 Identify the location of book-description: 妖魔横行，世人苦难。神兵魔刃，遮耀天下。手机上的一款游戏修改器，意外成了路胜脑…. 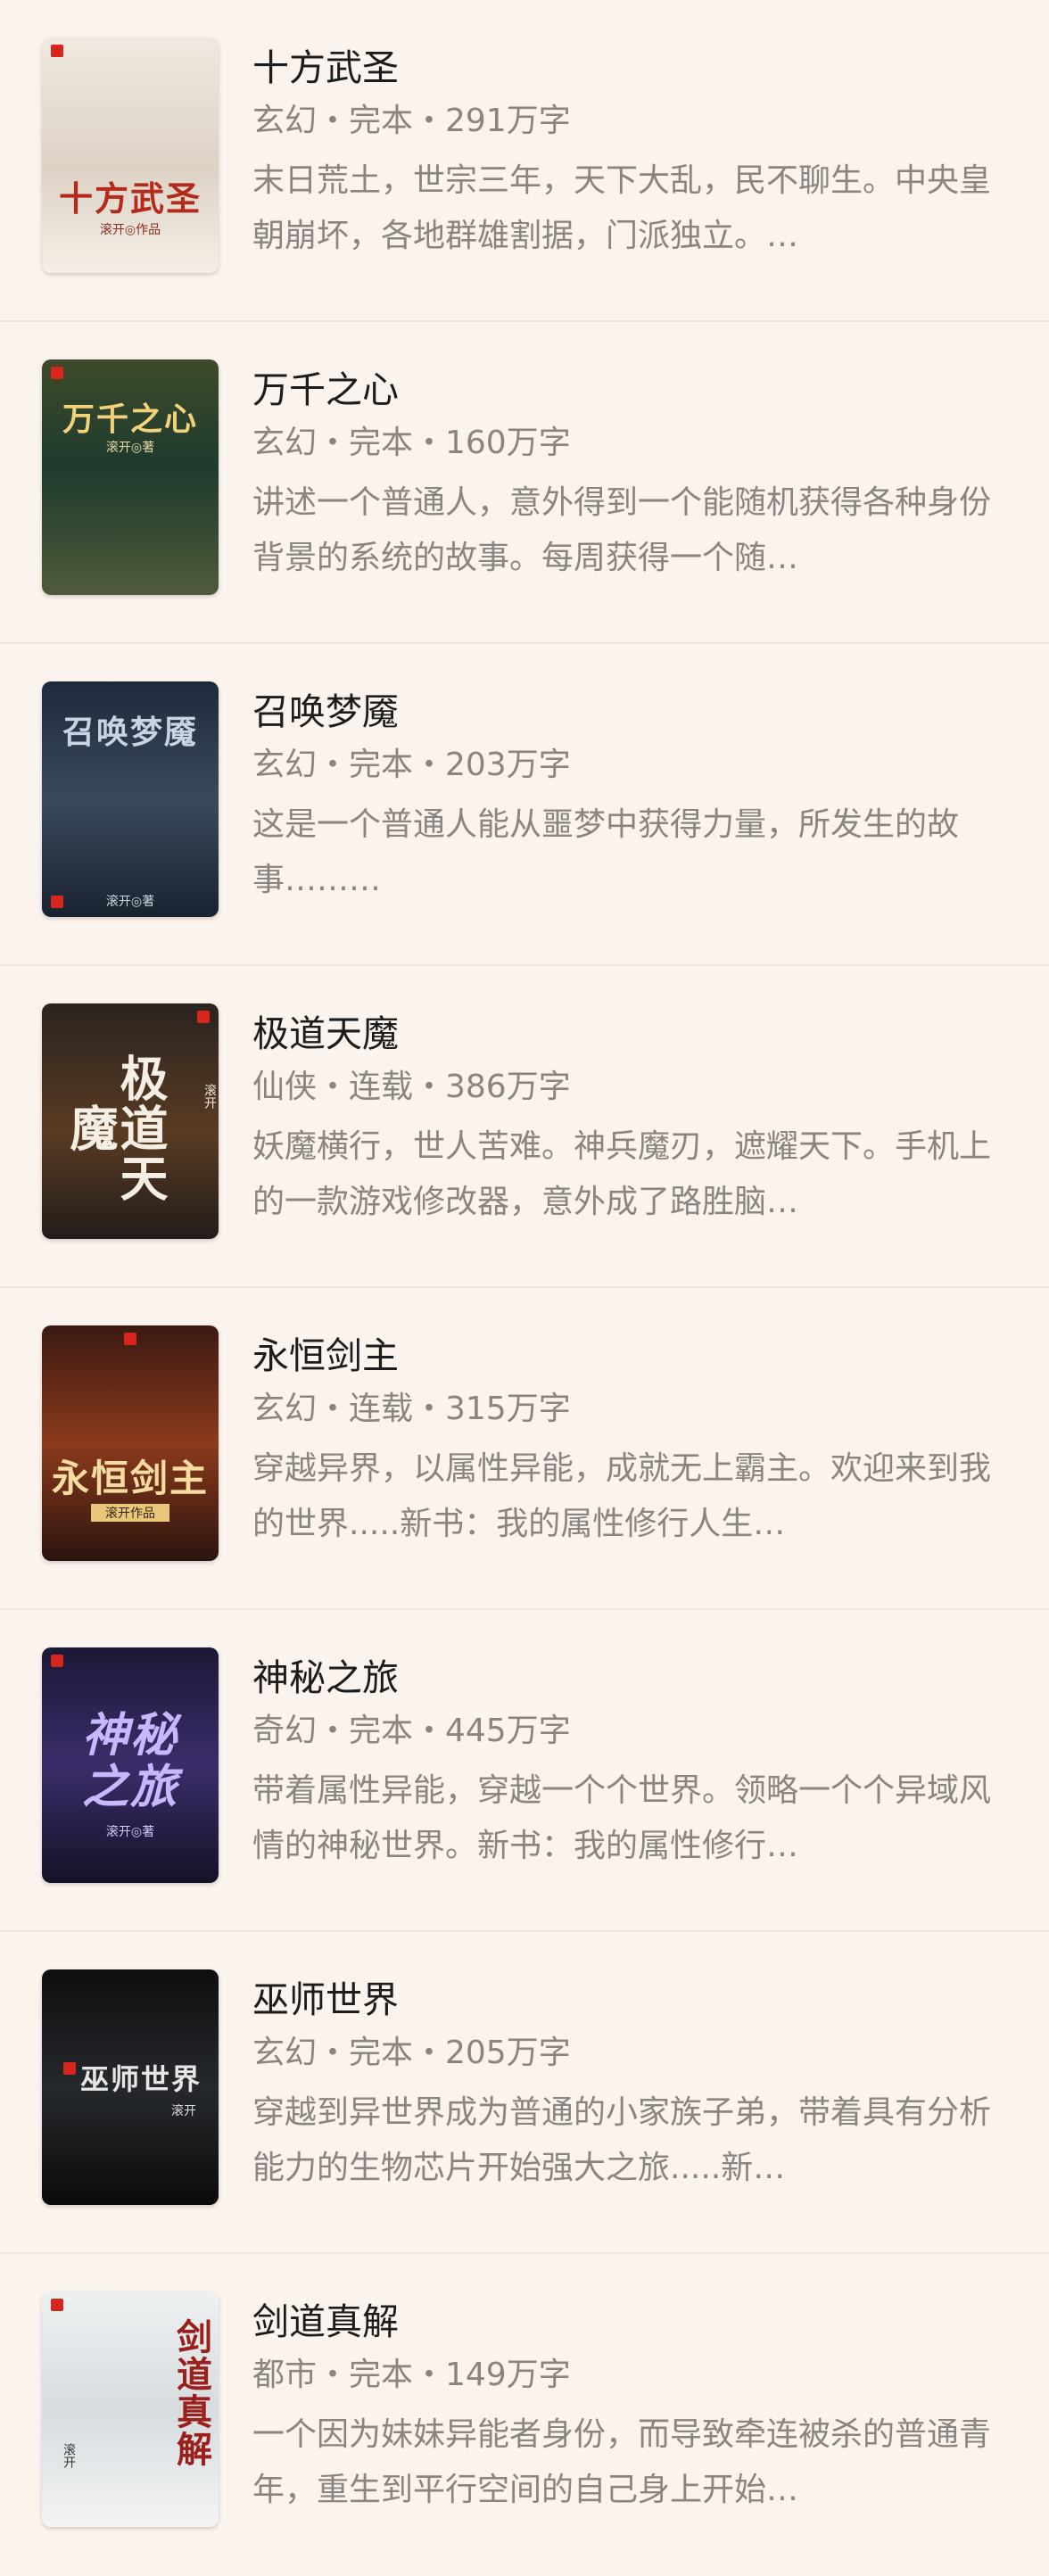
(622, 1174).